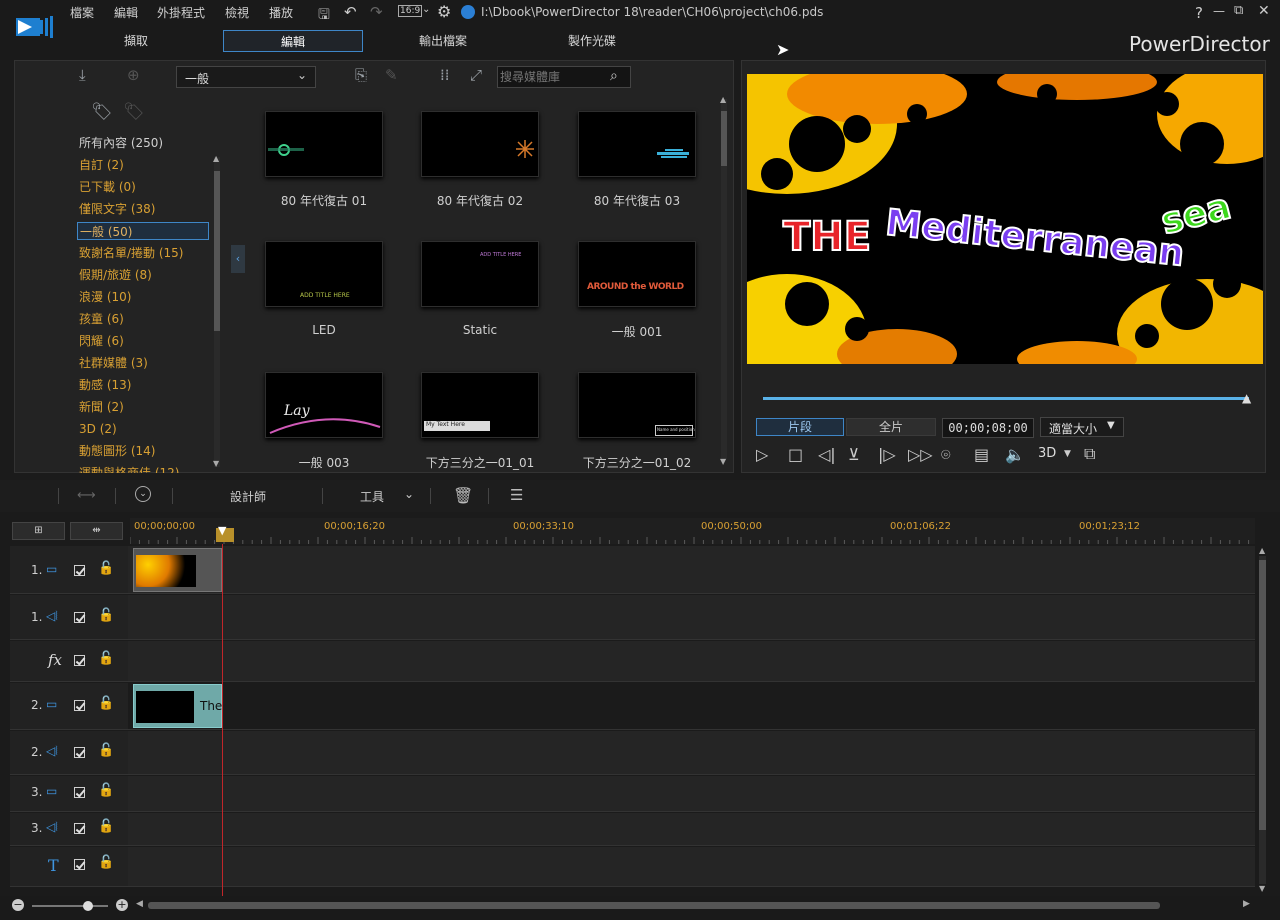 Image resolution: width=1280 pixels, height=920 pixels. Describe the element at coordinates (143, 319) in the screenshot. I see `category-kids: 孩童 (6)` at that location.